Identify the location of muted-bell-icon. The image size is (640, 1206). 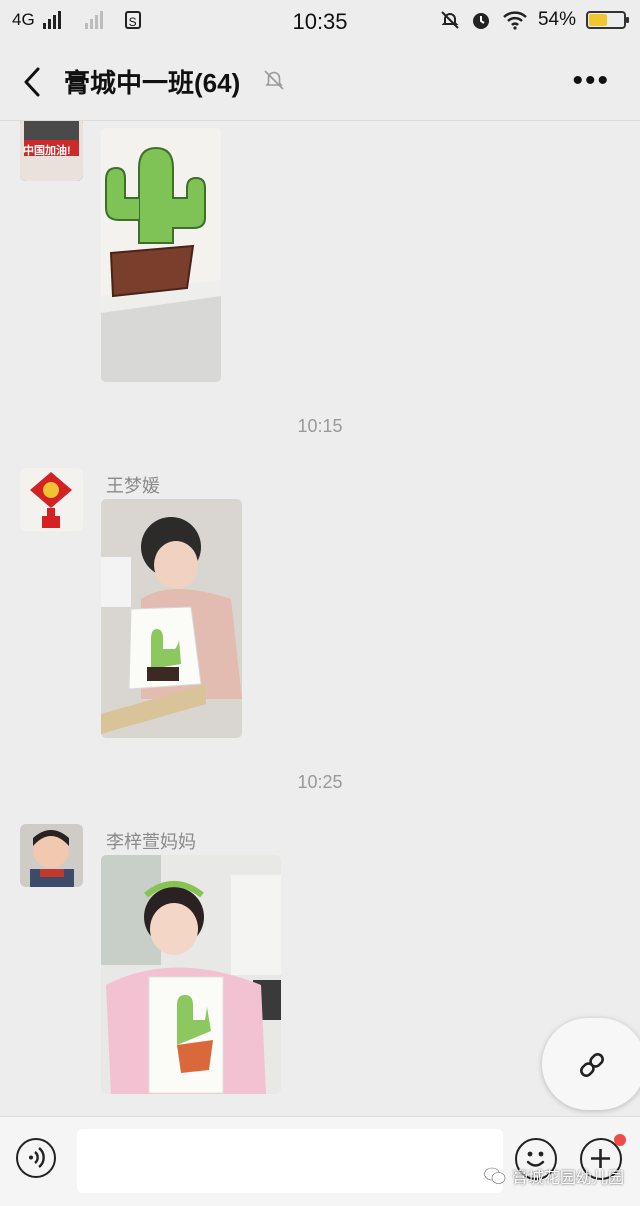
(274, 80).